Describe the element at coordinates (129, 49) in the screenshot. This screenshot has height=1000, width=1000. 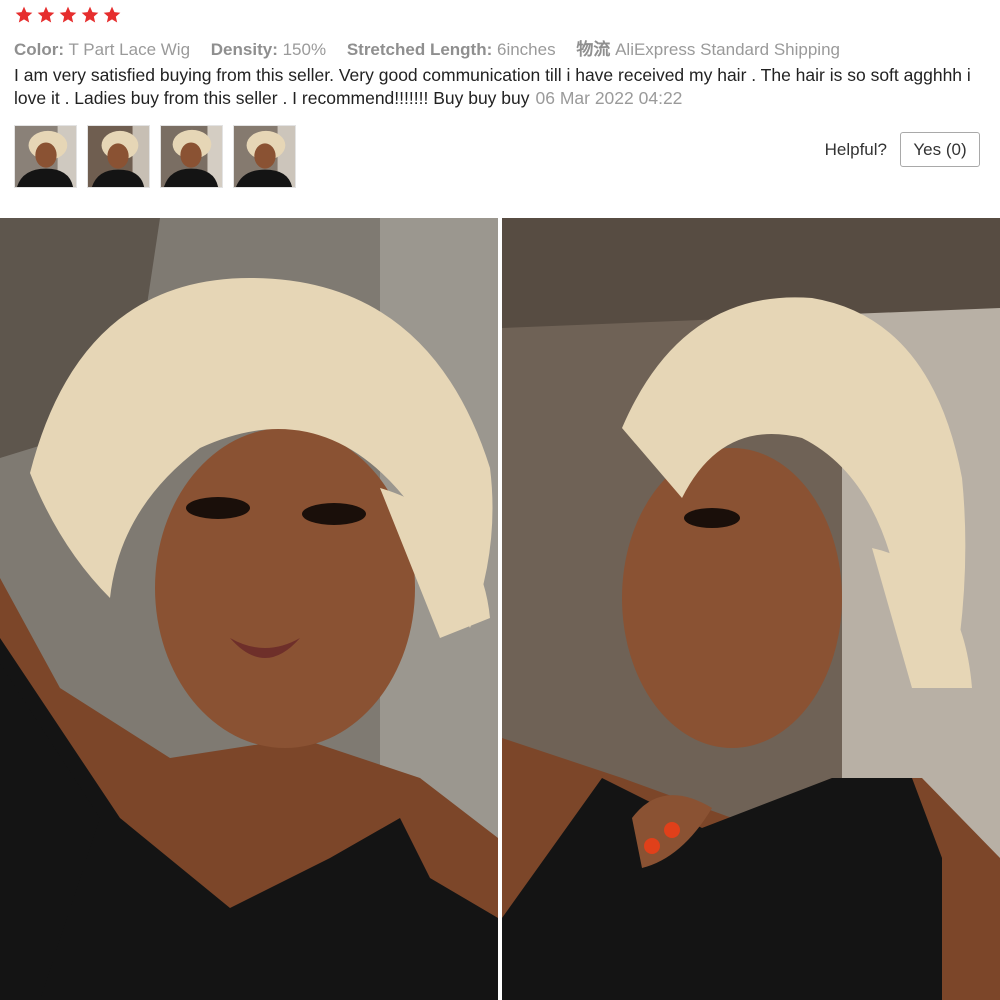
I see `attribute-value: T Part Lace Wig` at that location.